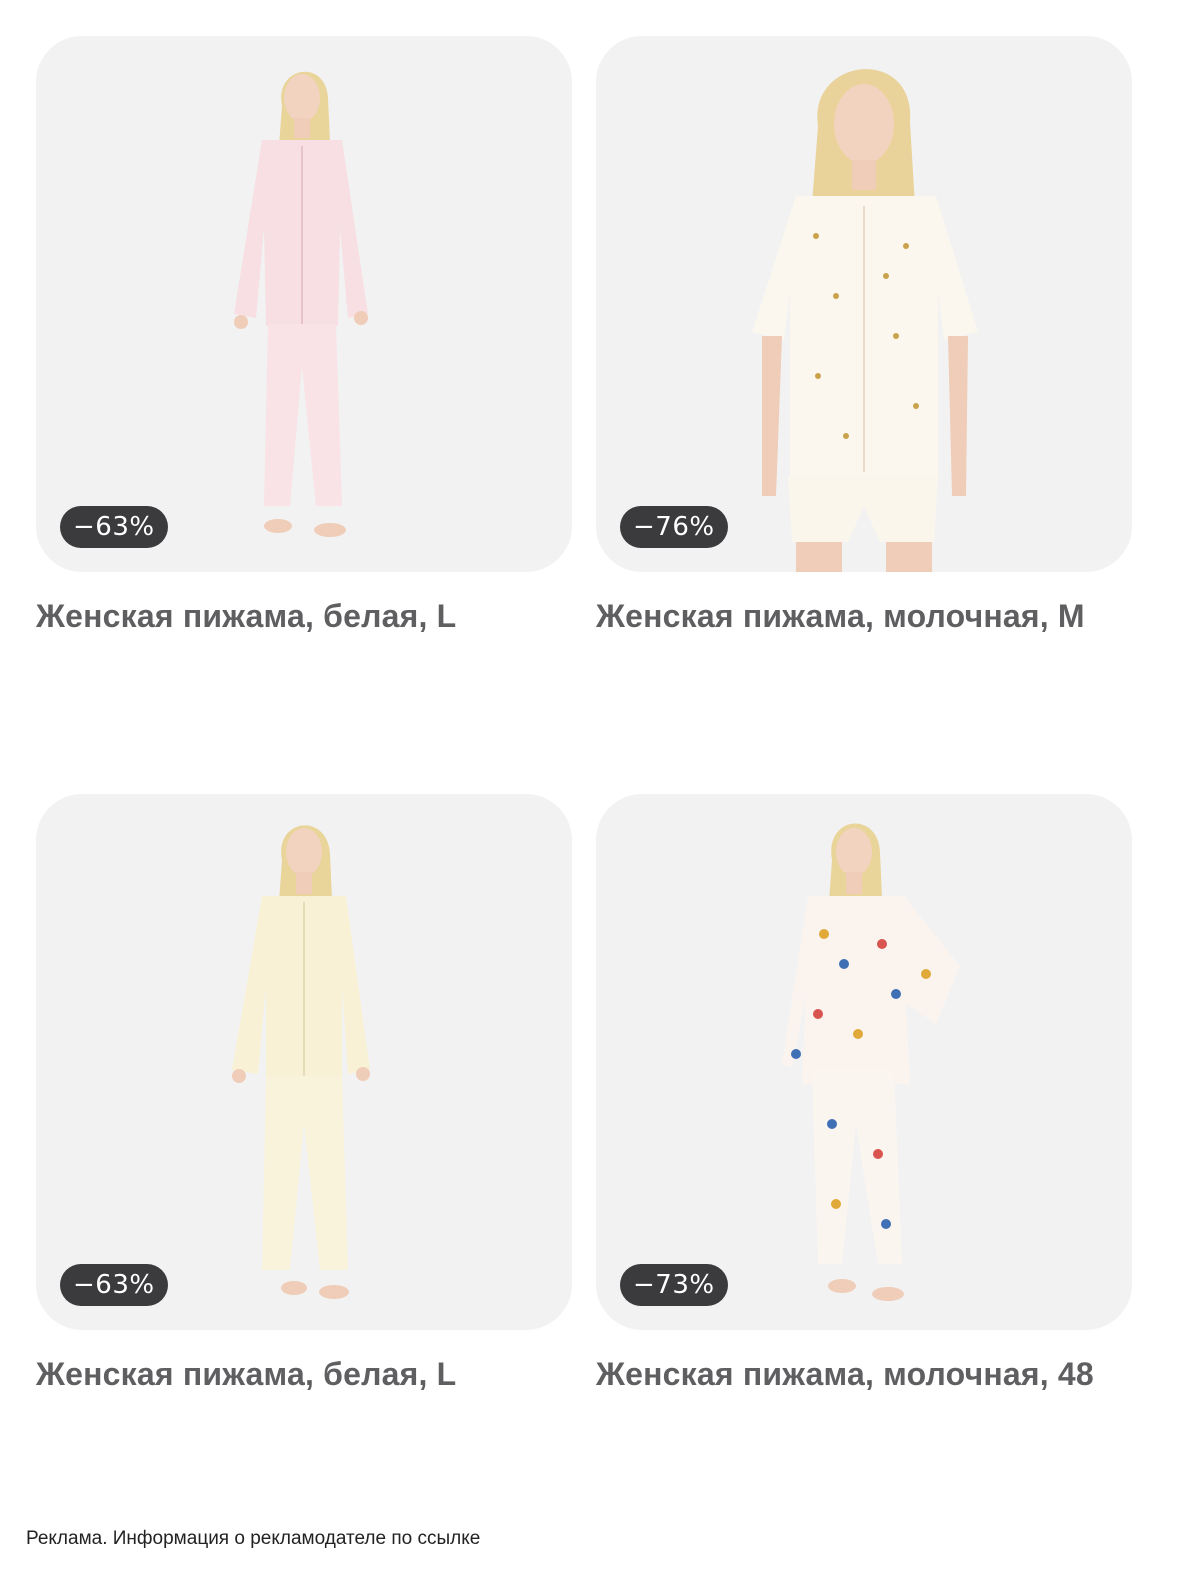 Image resolution: width=1179 pixels, height=1584 pixels. I want to click on model-long-sleeve-printed-pajama-image, so click(871, 1062).